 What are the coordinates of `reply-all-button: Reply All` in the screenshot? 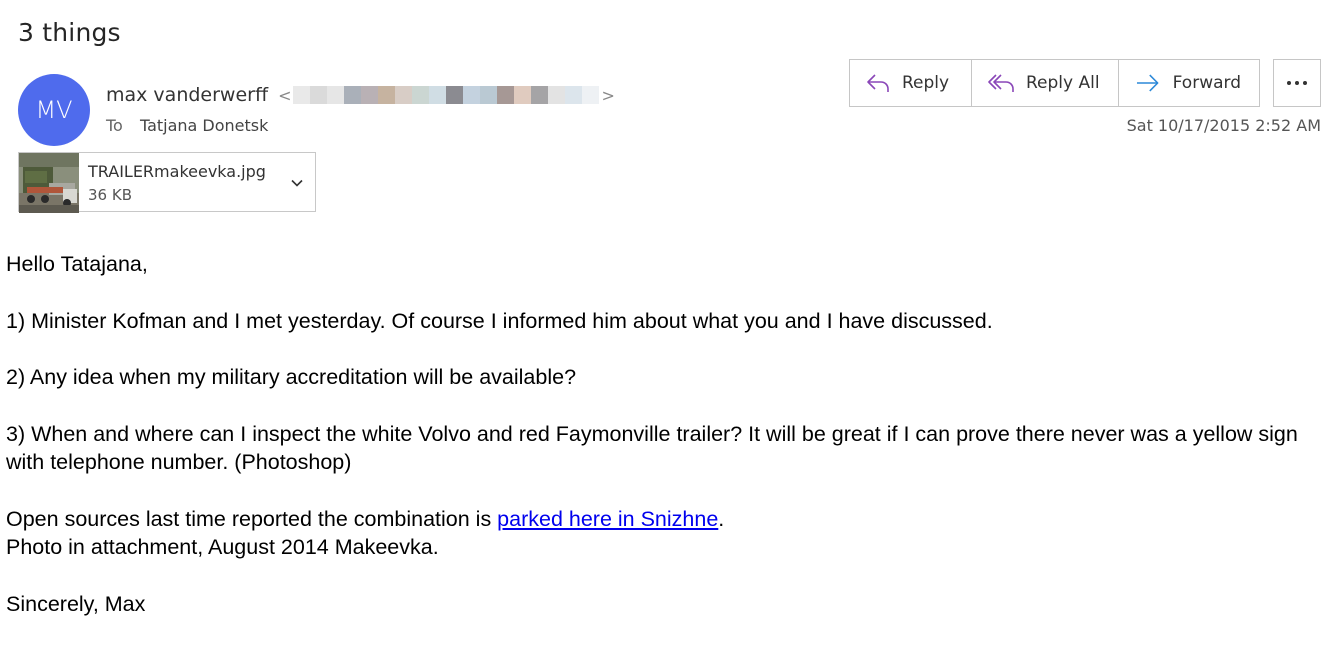 It's located at (1045, 83).